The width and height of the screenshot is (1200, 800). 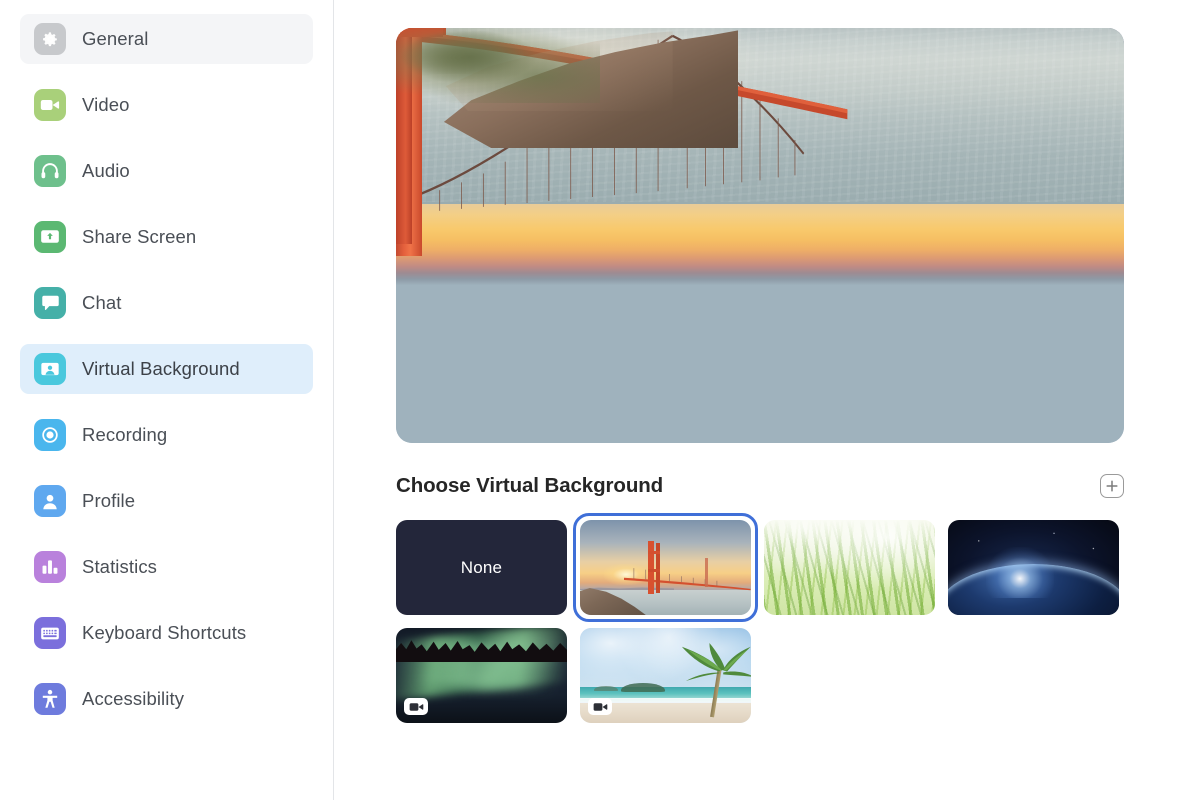 I want to click on add-background-button, so click(x=1112, y=486).